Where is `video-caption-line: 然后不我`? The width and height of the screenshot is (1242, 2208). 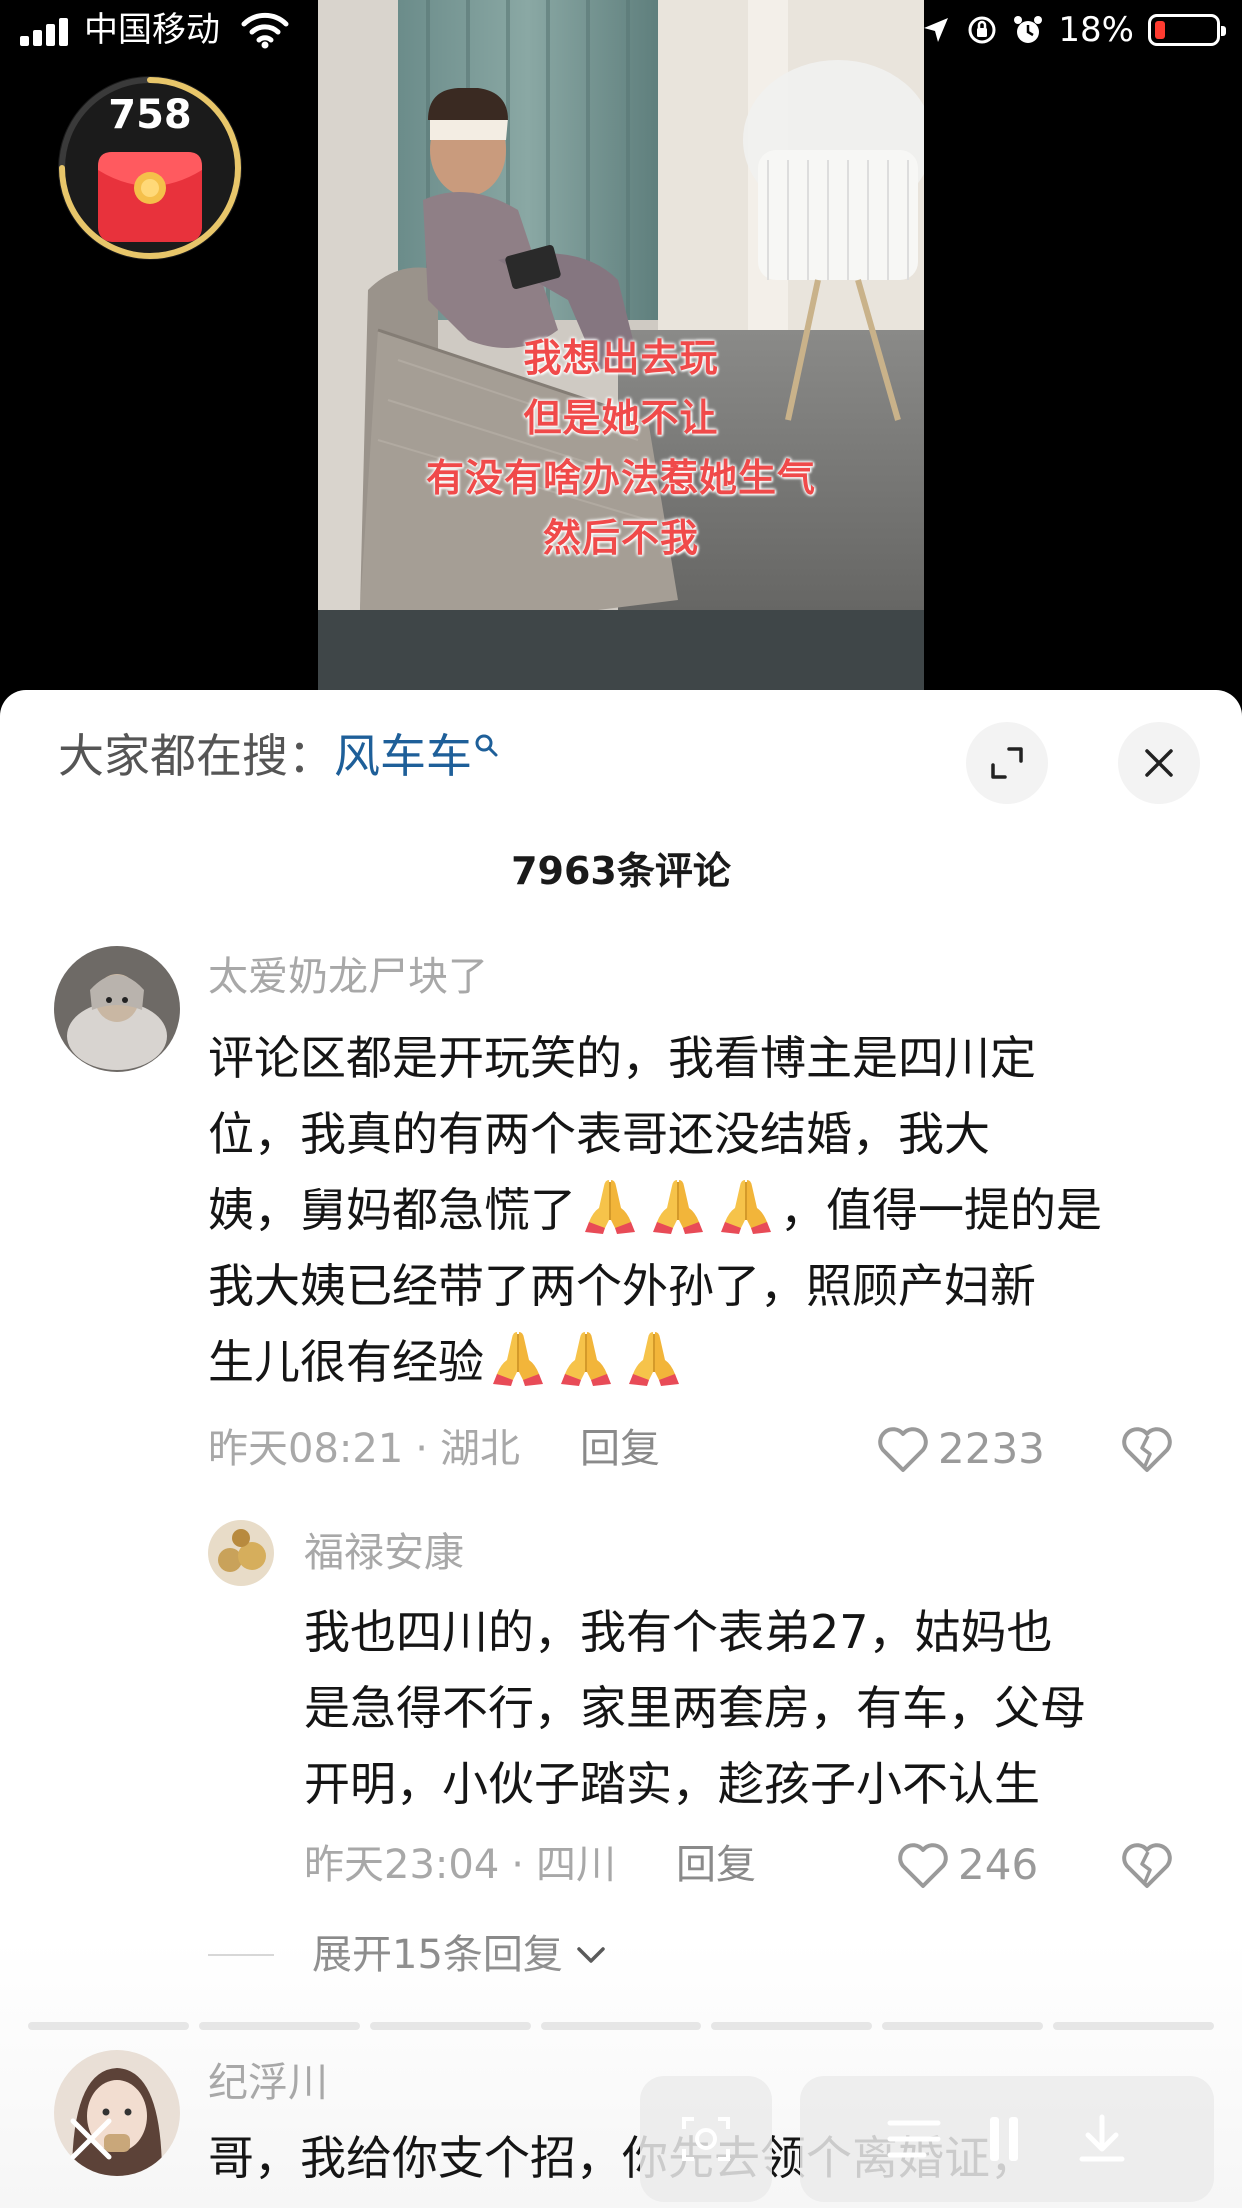
video-caption-line: 然后不我 is located at coordinates (620, 538).